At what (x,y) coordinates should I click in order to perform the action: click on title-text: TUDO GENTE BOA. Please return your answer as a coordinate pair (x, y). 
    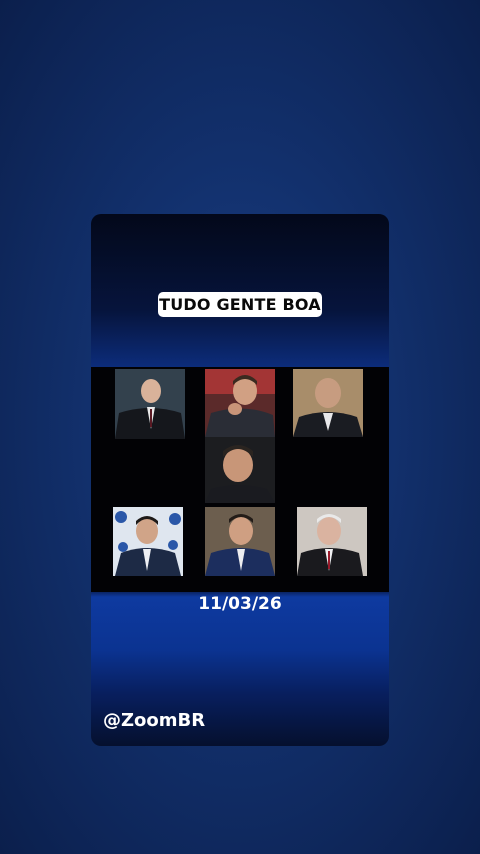
    Looking at the image, I should click on (240, 304).